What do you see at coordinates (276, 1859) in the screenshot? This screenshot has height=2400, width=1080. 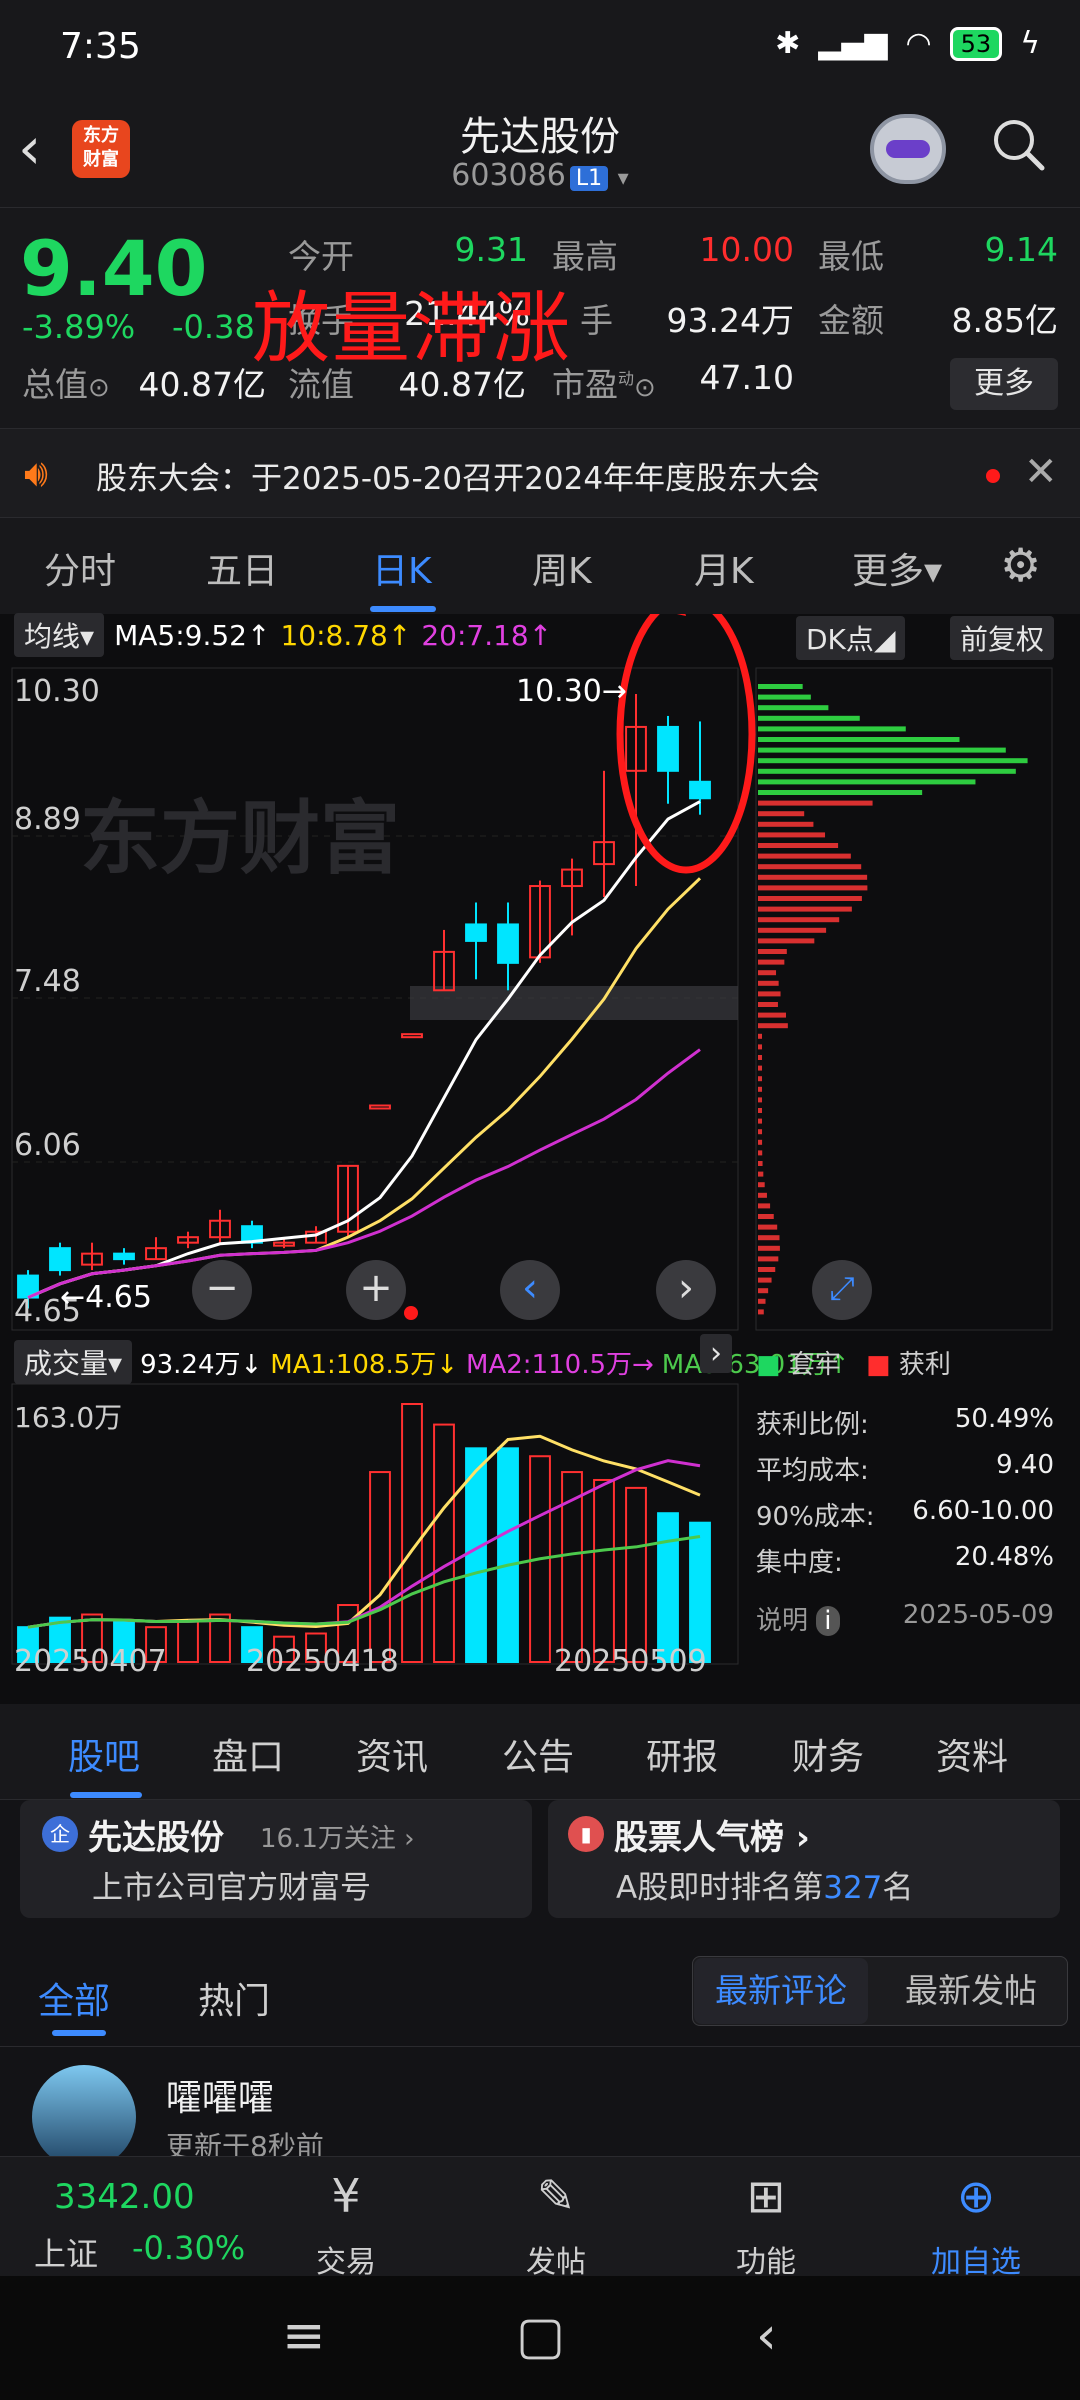 I see `official-account-card: 企 先达股份 16.1万关注 › 上市公司官方财富号` at bounding box center [276, 1859].